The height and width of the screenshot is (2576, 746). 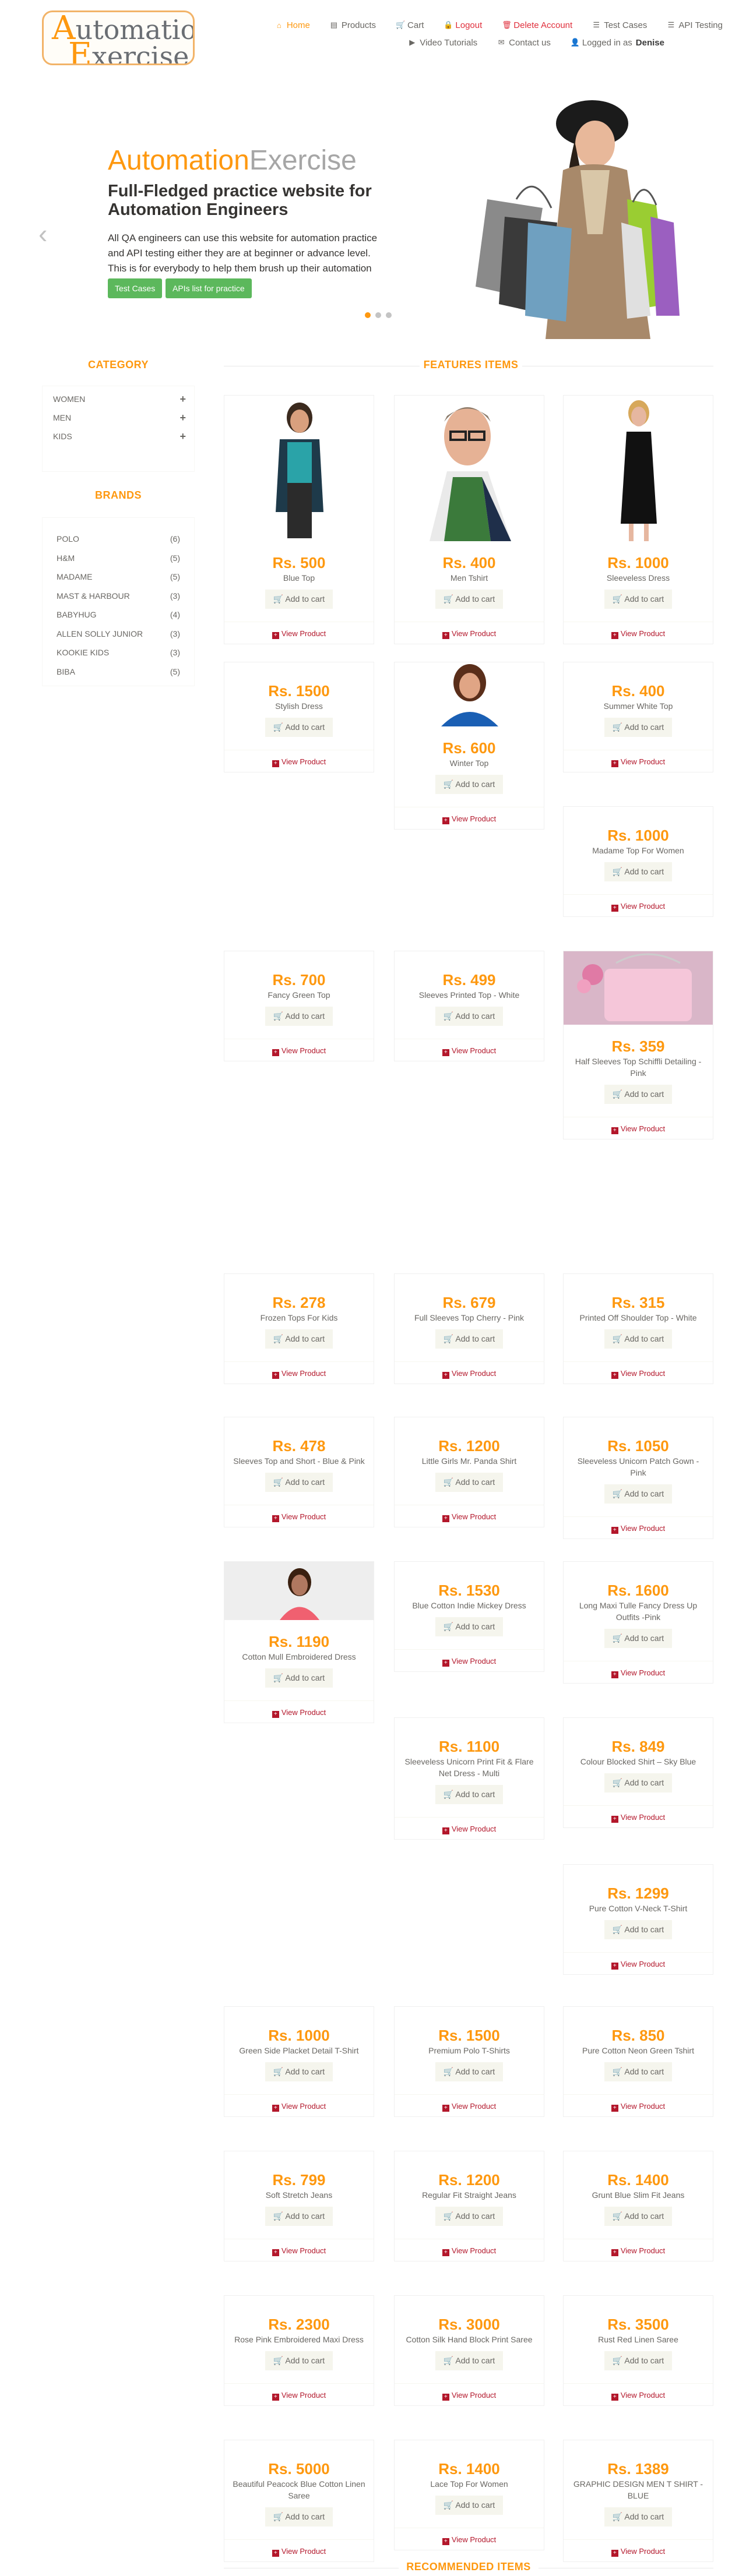 What do you see at coordinates (118, 576) in the screenshot?
I see `brand-item: MADAME (5)` at bounding box center [118, 576].